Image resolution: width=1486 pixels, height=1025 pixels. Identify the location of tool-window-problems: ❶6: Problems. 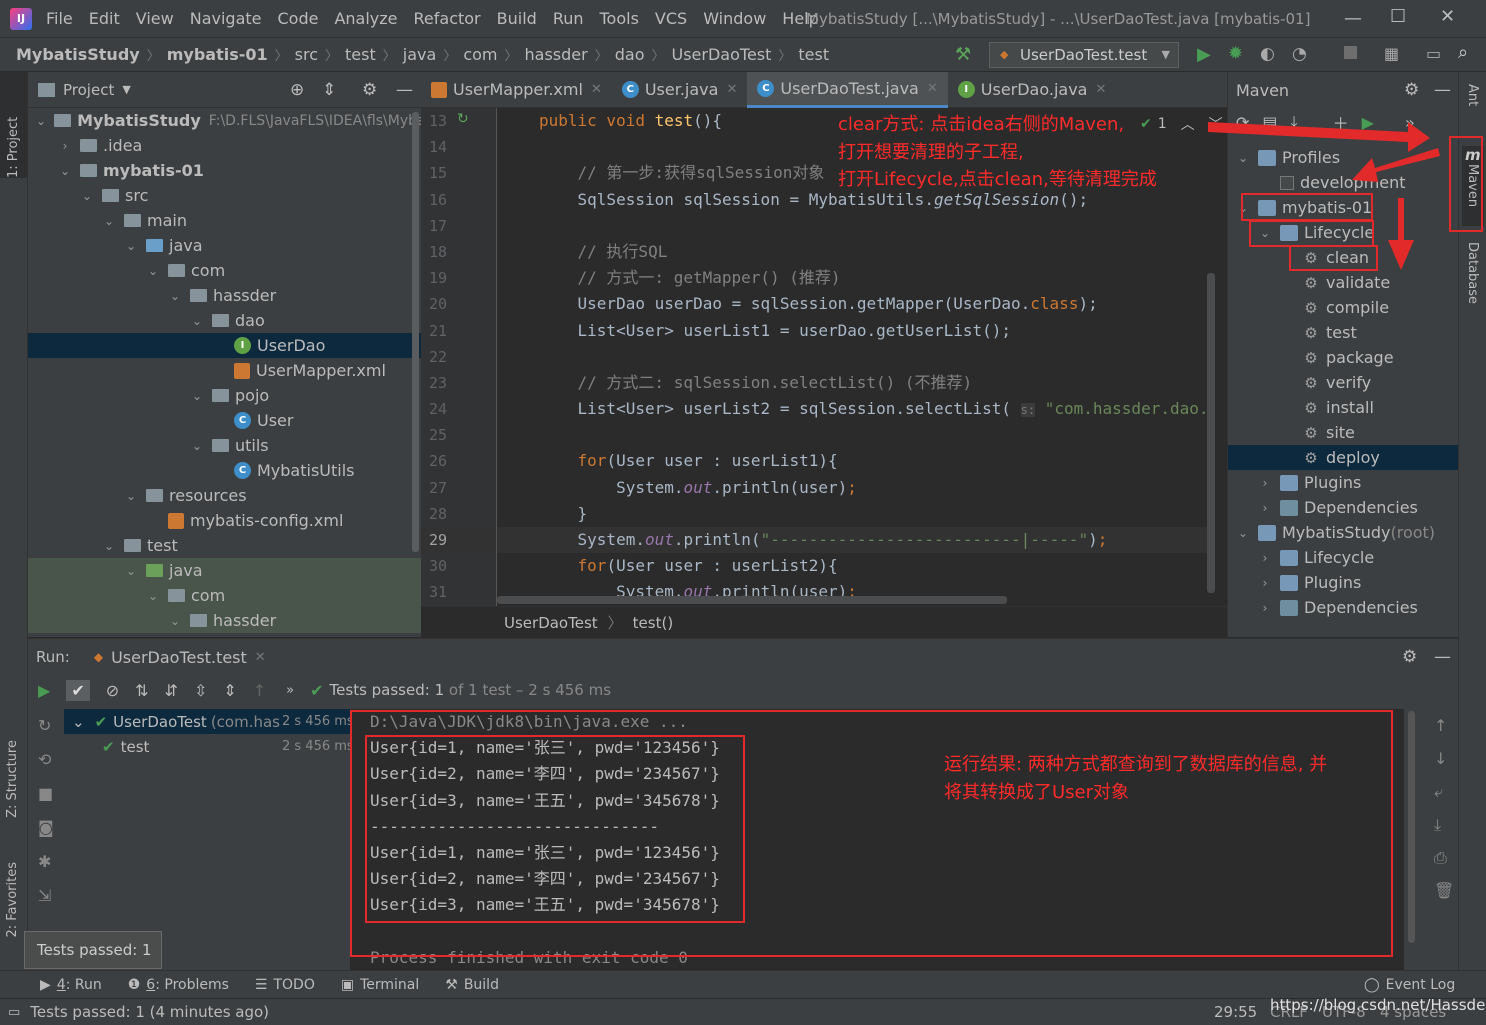
(178, 985).